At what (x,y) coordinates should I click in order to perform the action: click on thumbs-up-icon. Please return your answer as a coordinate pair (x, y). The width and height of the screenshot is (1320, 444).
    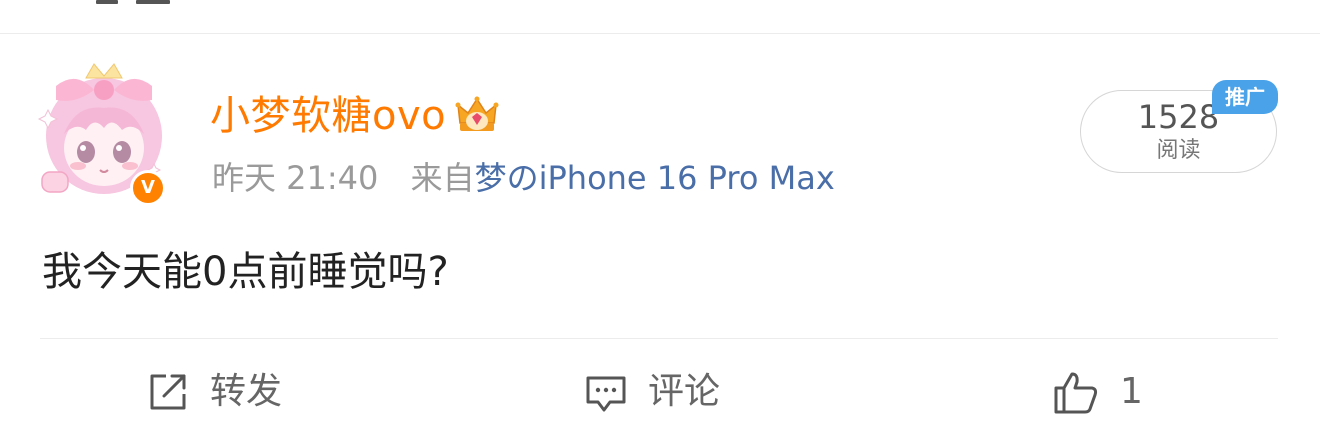
    Looking at the image, I should click on (1076, 393).